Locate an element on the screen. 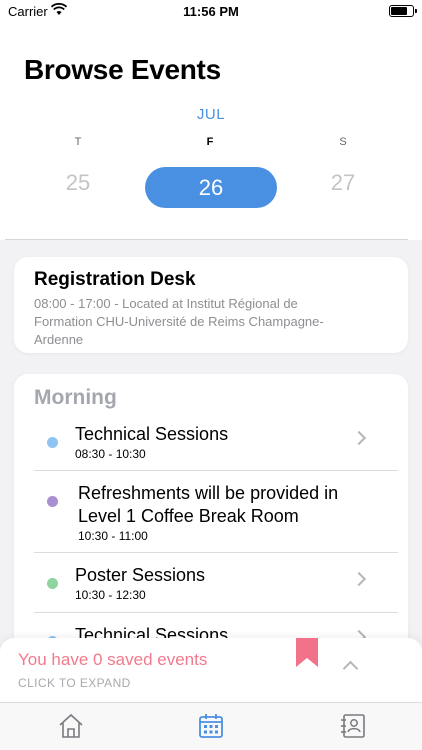 The image size is (422, 750). calendar-icon is located at coordinates (211, 726).